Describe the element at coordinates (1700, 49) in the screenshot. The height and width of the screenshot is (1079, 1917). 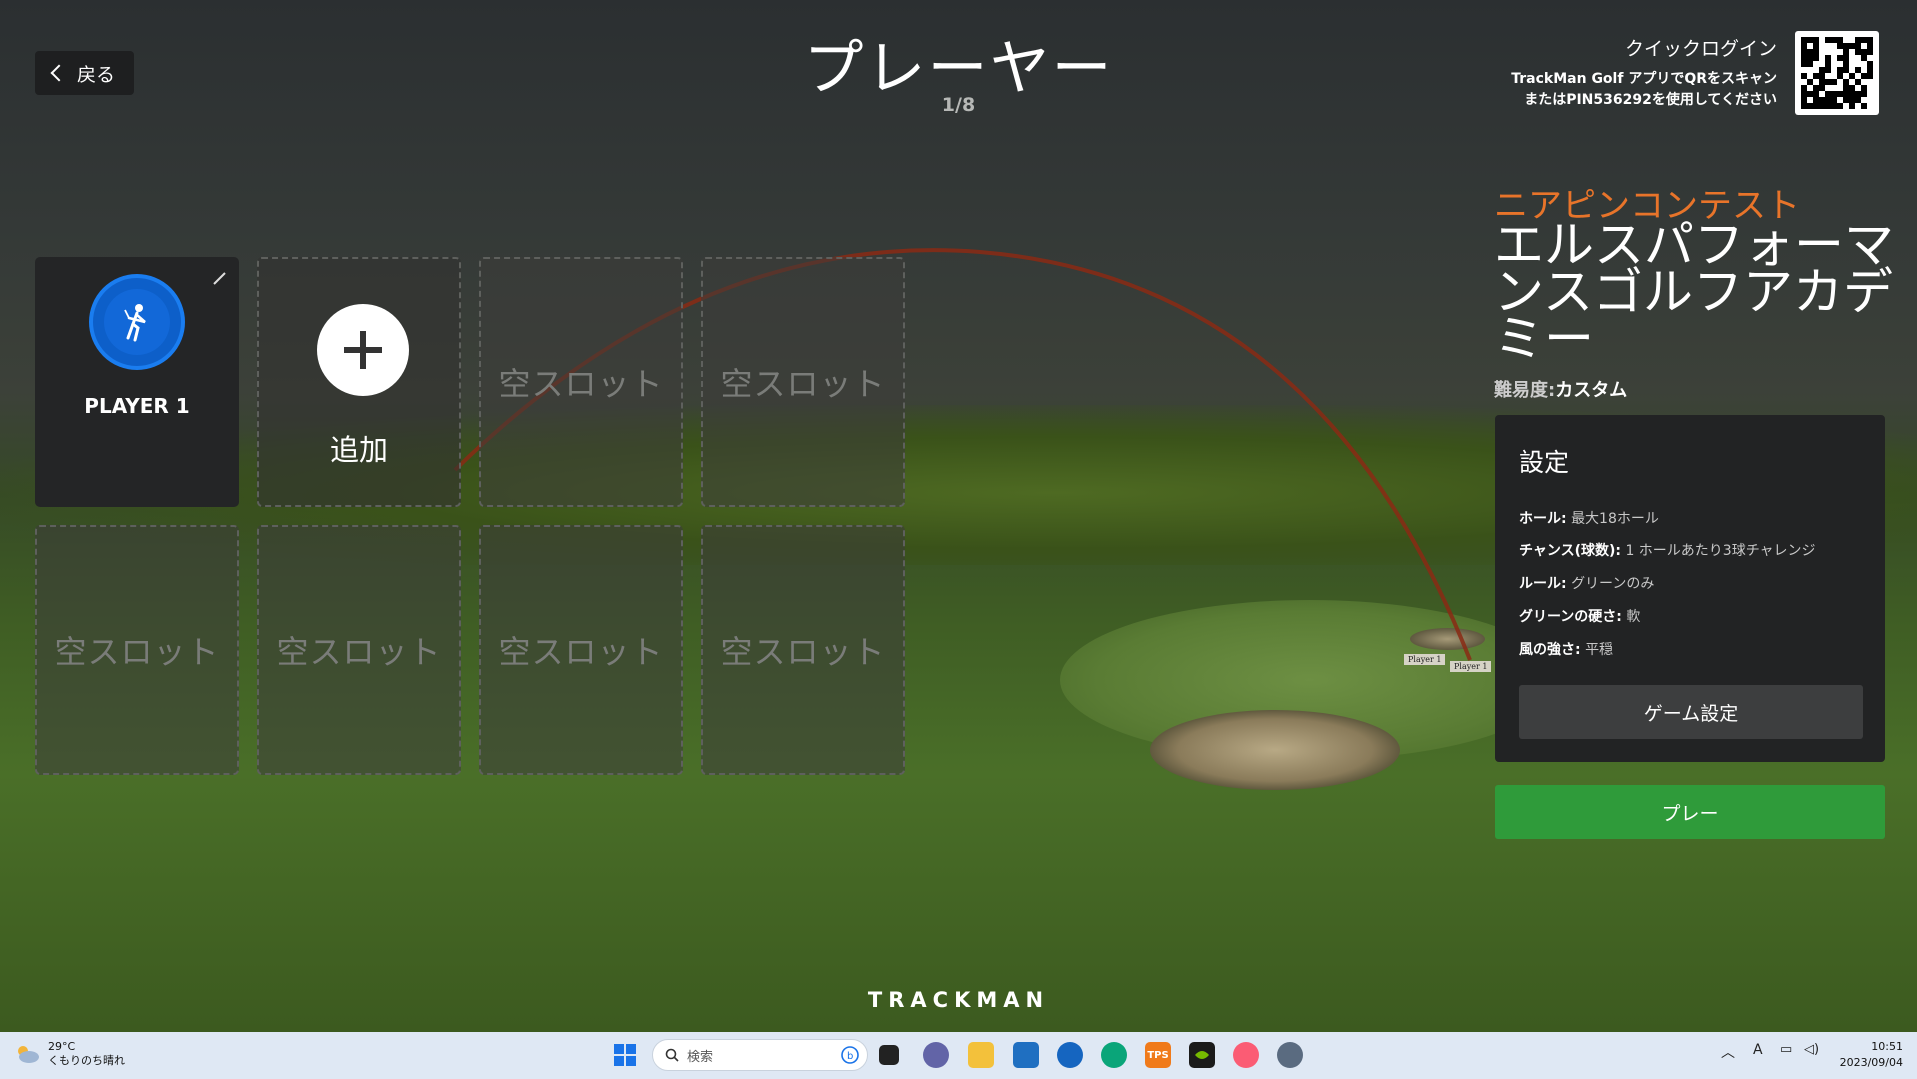
I see `quick-login-title: クイックログイン` at that location.